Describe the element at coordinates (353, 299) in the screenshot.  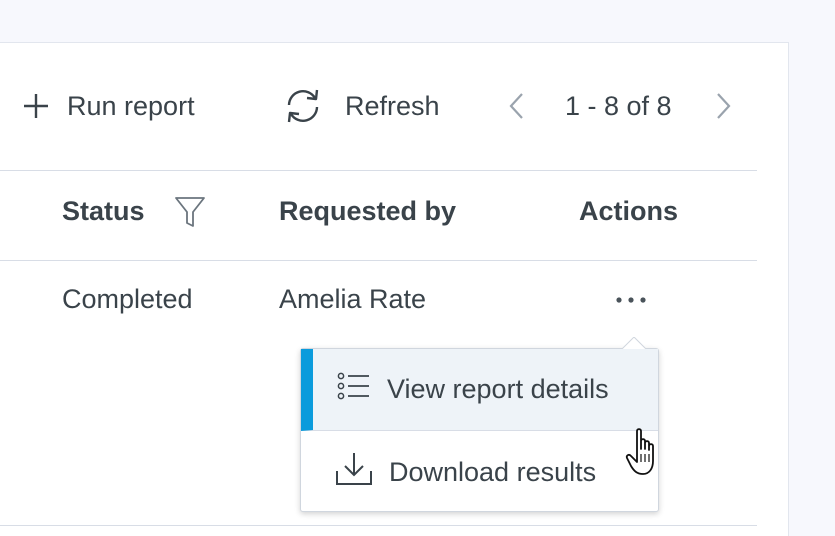
I see `requested-by-cell: Amelia Rate` at that location.